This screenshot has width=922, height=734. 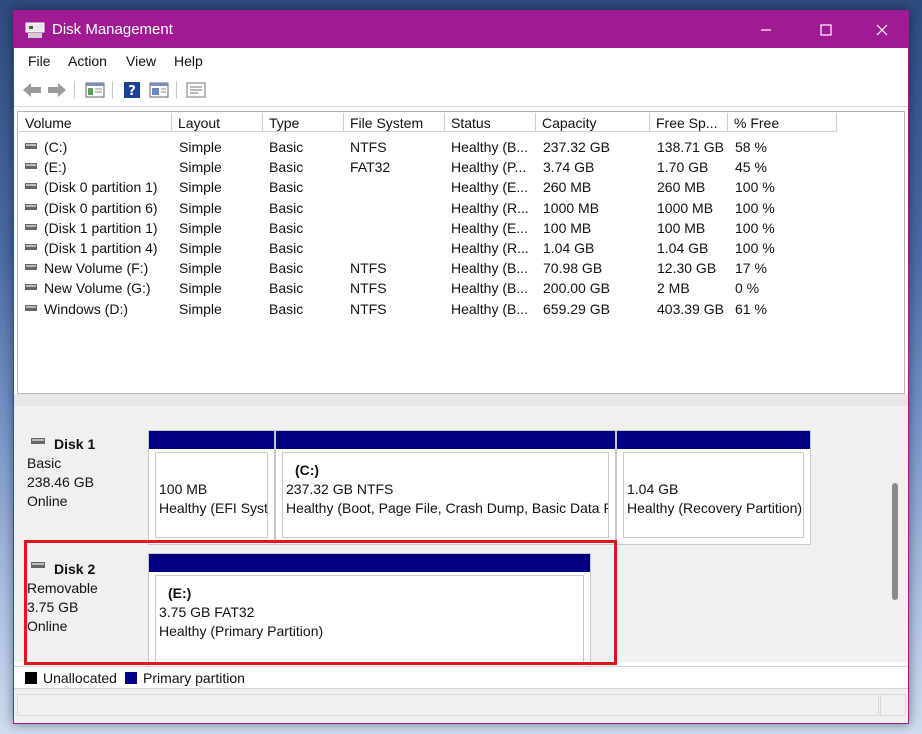 I want to click on partition-efi: 100 MB Healthy (EFI System Partition), so click(x=211, y=487).